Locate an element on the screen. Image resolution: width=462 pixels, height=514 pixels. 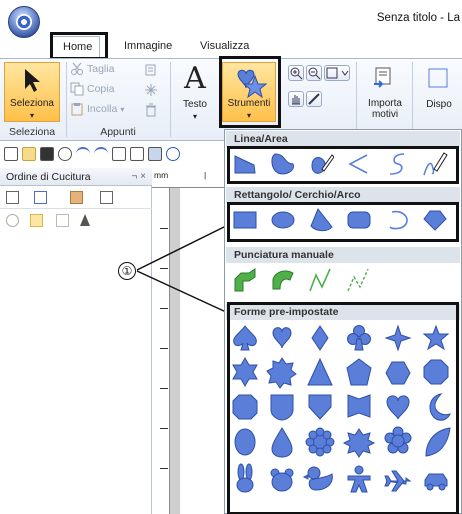
taglia-button: Taglia is located at coordinates (92, 69).